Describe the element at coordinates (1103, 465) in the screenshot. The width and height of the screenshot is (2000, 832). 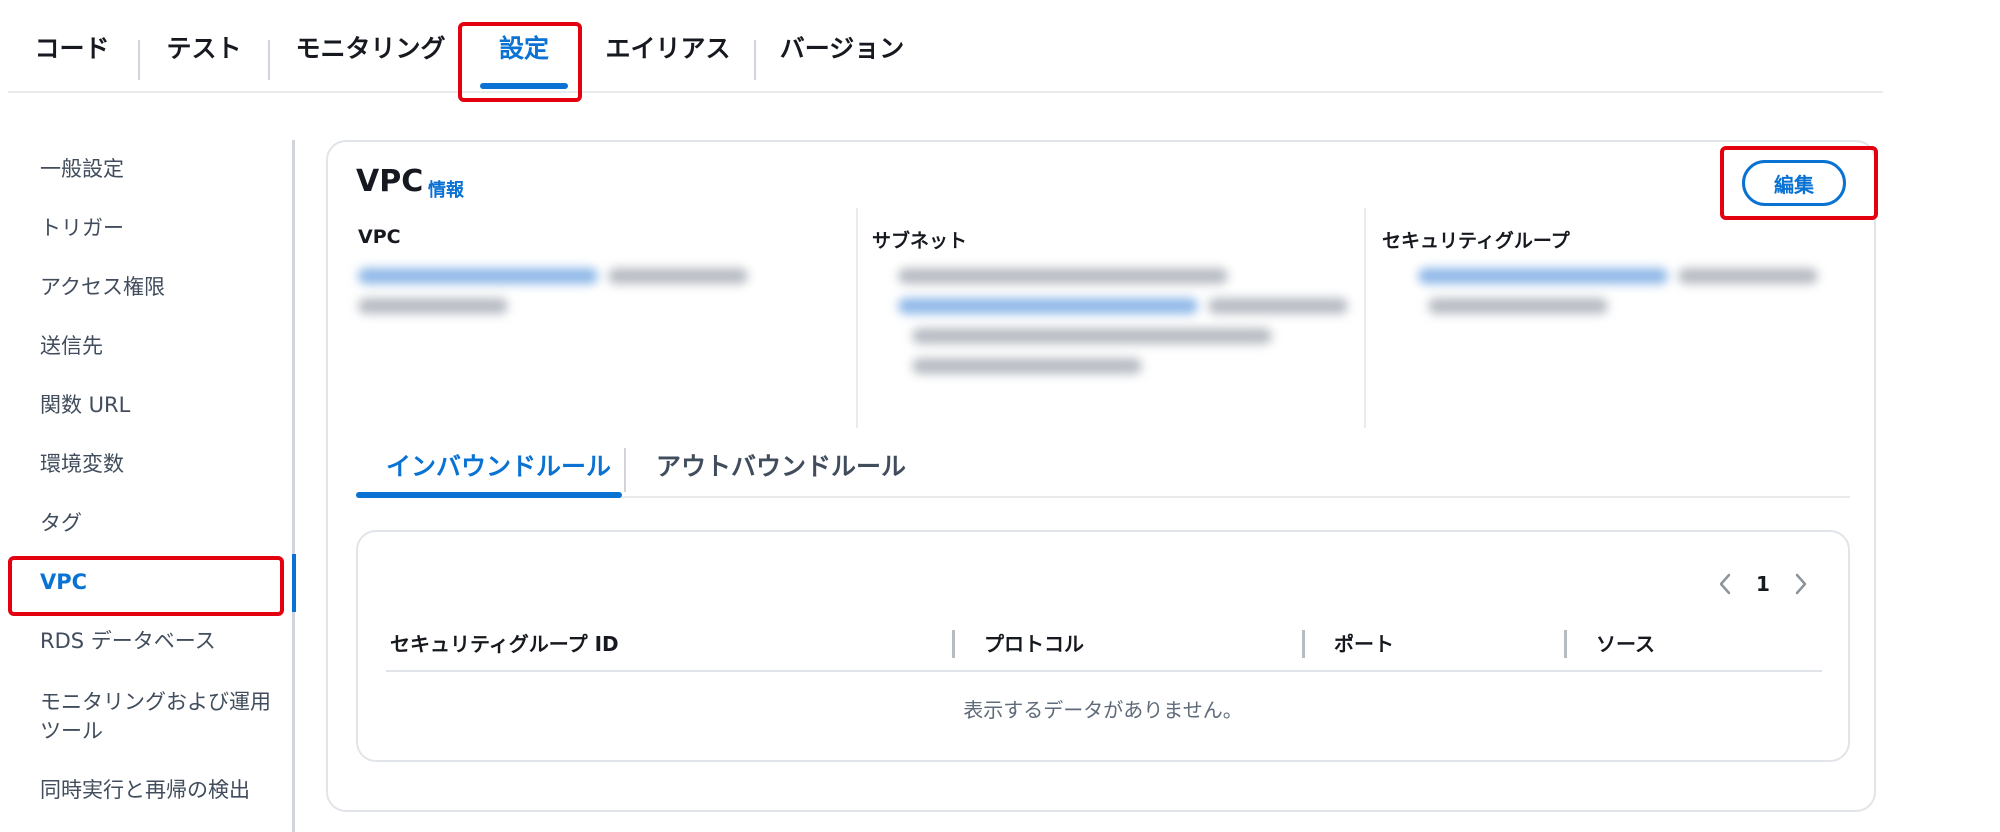
I see `rules-tab-bar: インバウンドルール アウトバウンドルール` at that location.